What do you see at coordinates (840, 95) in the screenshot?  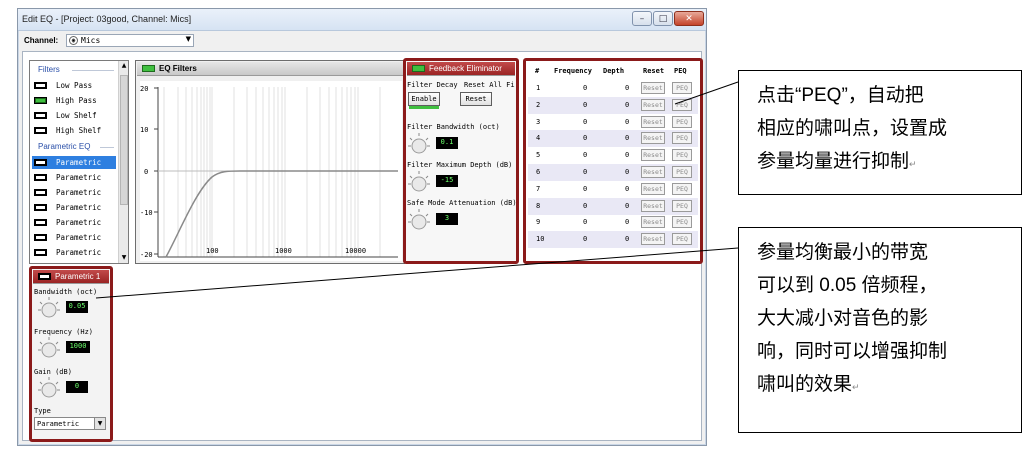 I see `callout-line: 点击“PEQ”，自动把` at bounding box center [840, 95].